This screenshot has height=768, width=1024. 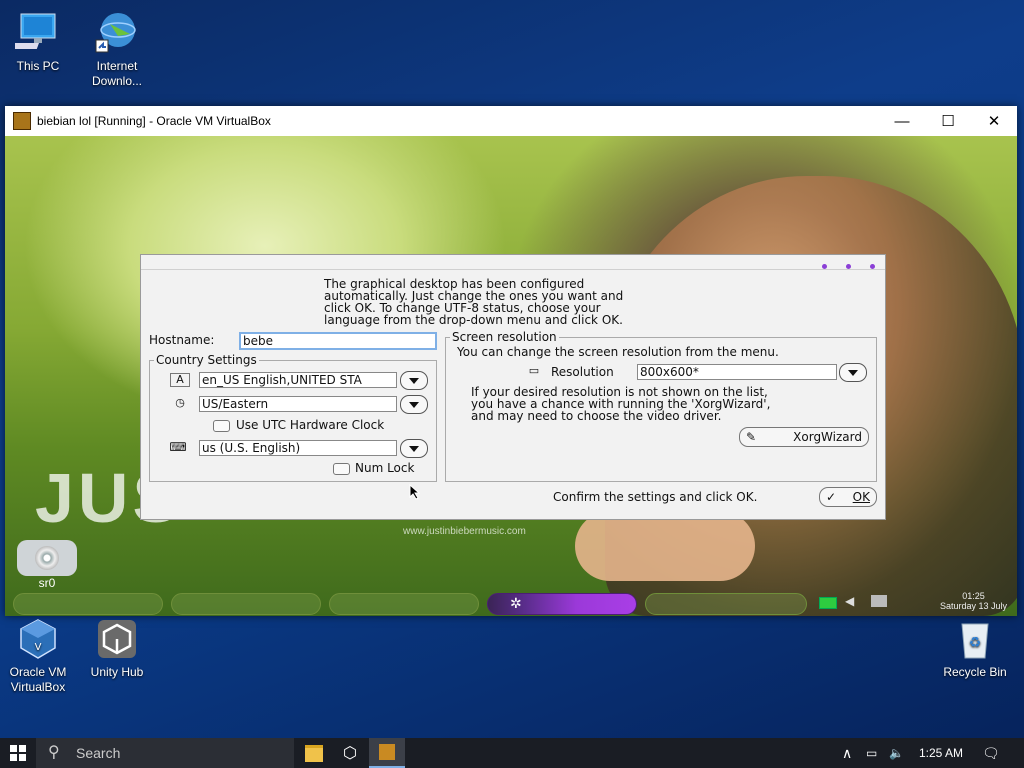 I want to click on numlock-checkbox, so click(x=341, y=469).